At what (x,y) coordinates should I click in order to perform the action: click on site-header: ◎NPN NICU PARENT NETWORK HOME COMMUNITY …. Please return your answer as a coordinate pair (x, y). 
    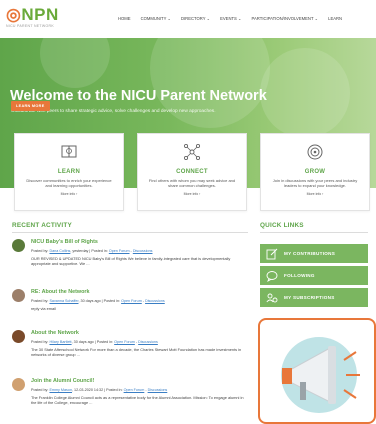
    Looking at the image, I should click on (188, 19).